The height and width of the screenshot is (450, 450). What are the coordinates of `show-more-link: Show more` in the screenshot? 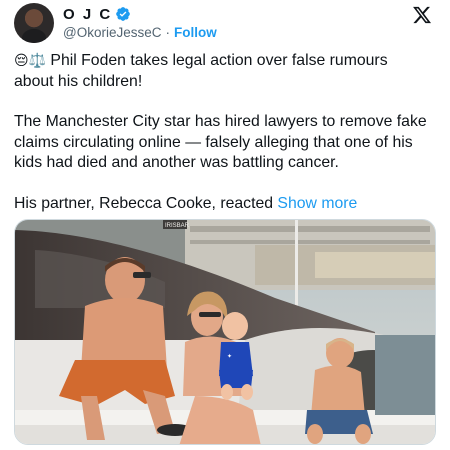 It's located at (317, 203).